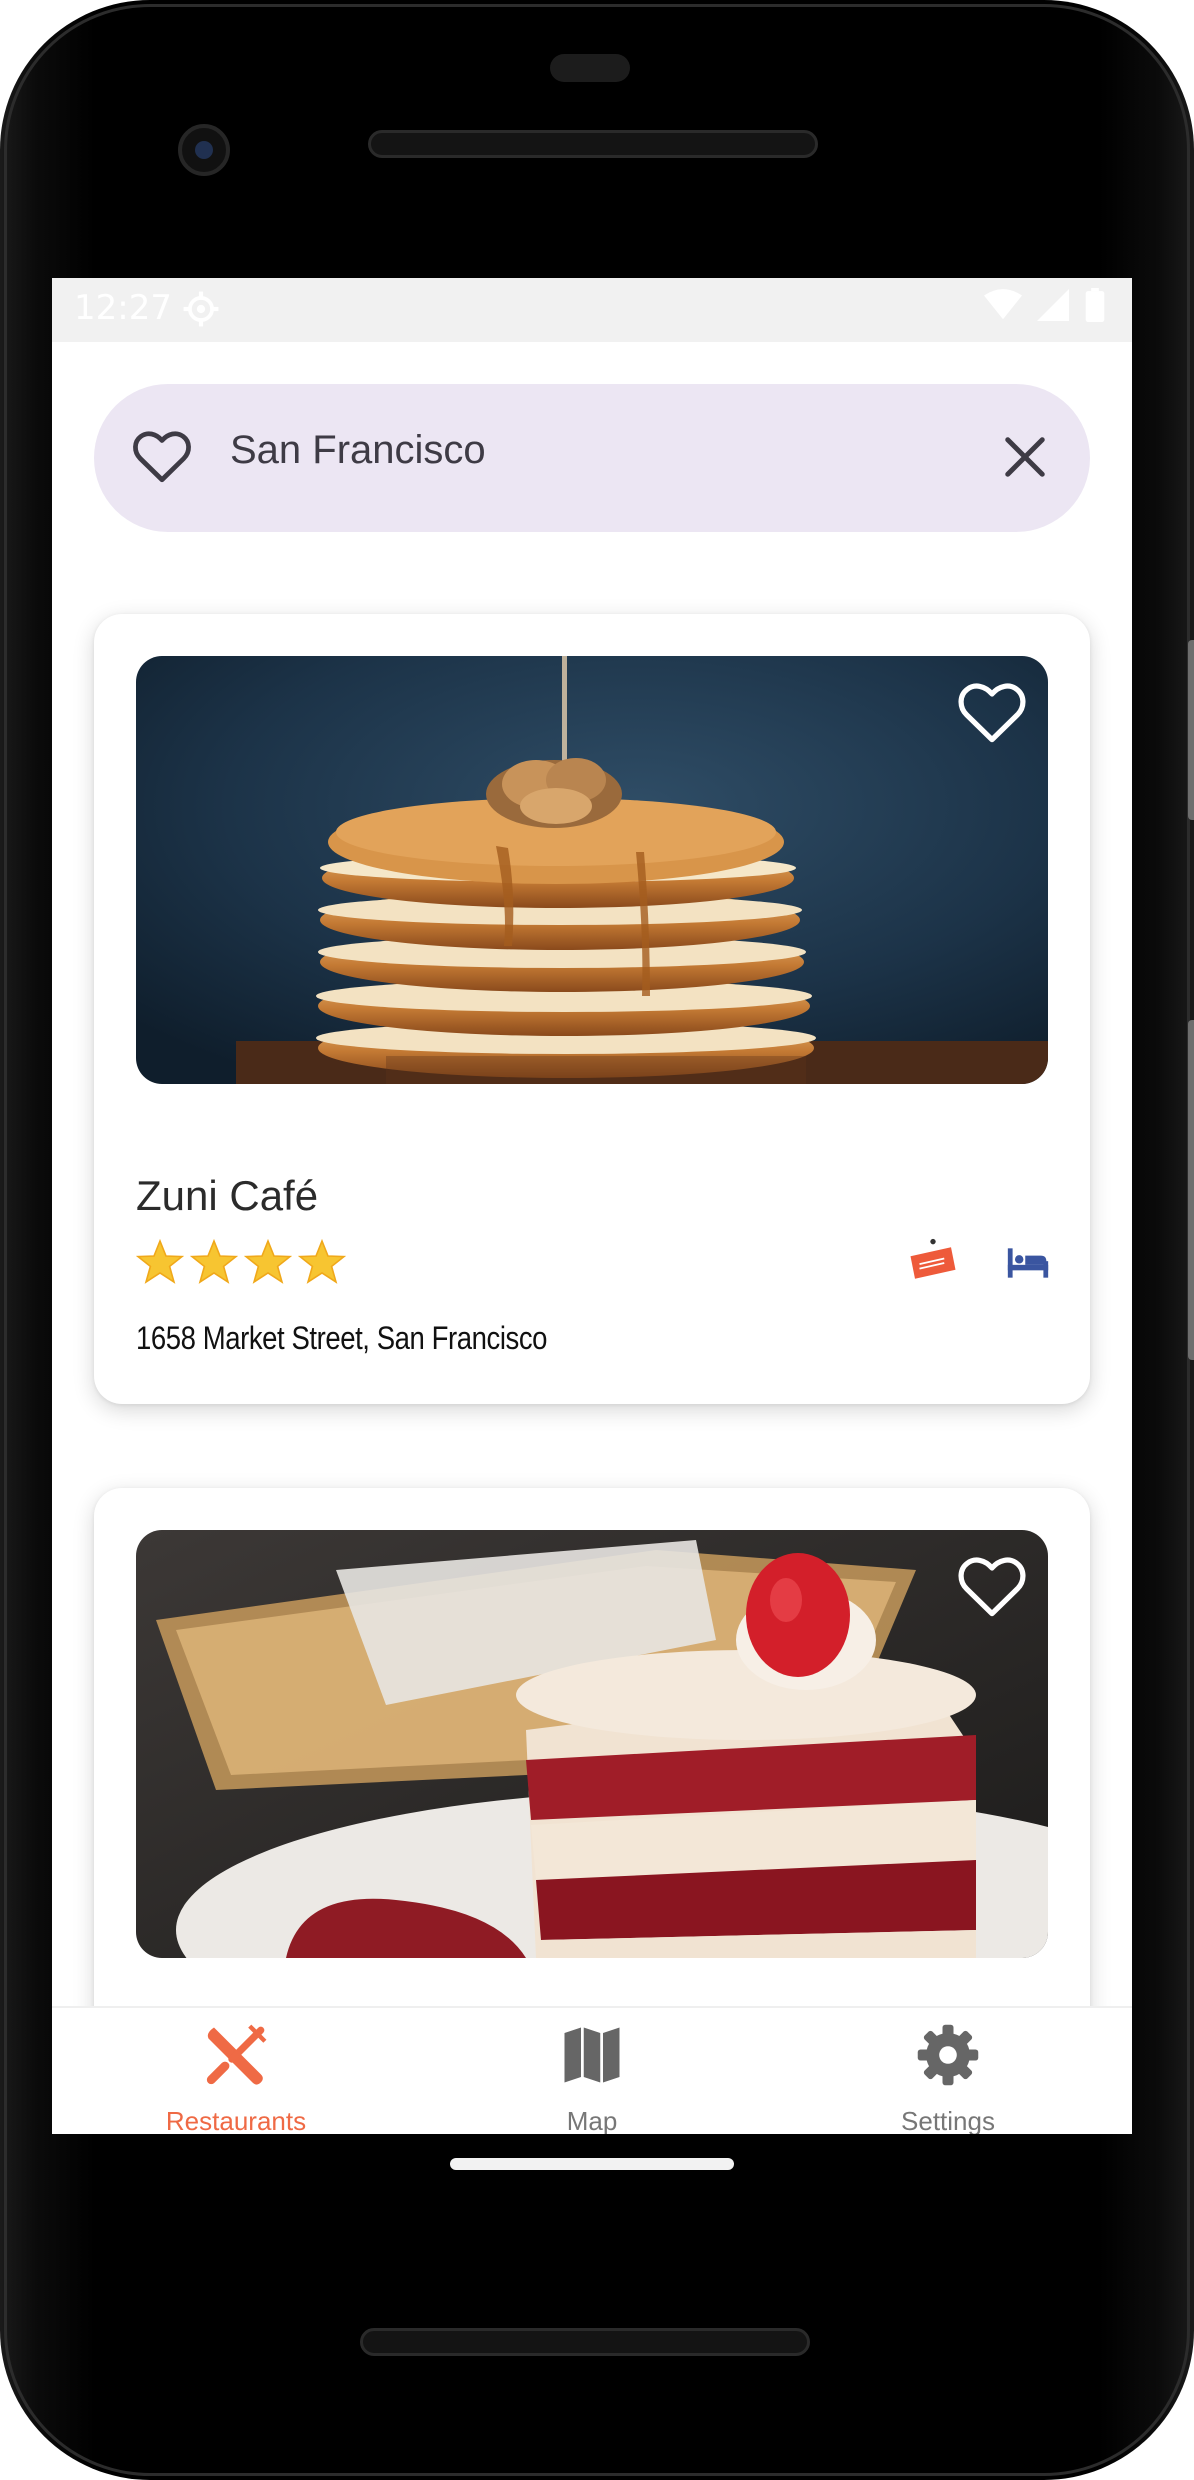 The width and height of the screenshot is (1194, 2480). What do you see at coordinates (201, 309) in the screenshot?
I see `settings-icon` at bounding box center [201, 309].